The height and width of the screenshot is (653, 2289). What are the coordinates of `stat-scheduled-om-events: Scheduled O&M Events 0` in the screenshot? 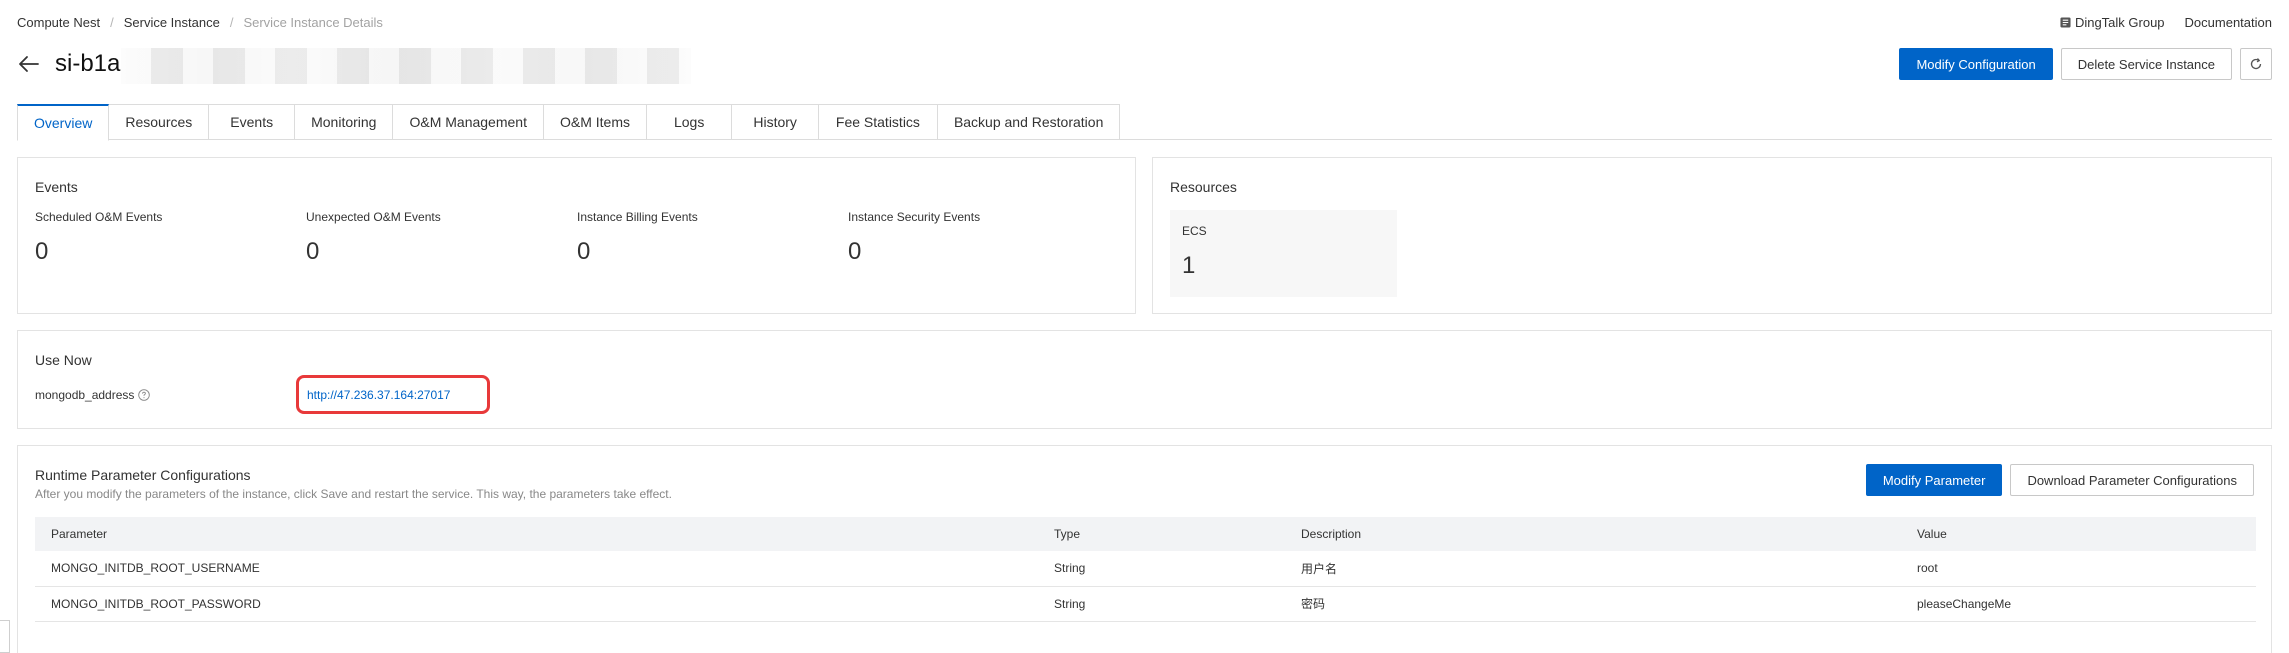 It's located at (98, 237).